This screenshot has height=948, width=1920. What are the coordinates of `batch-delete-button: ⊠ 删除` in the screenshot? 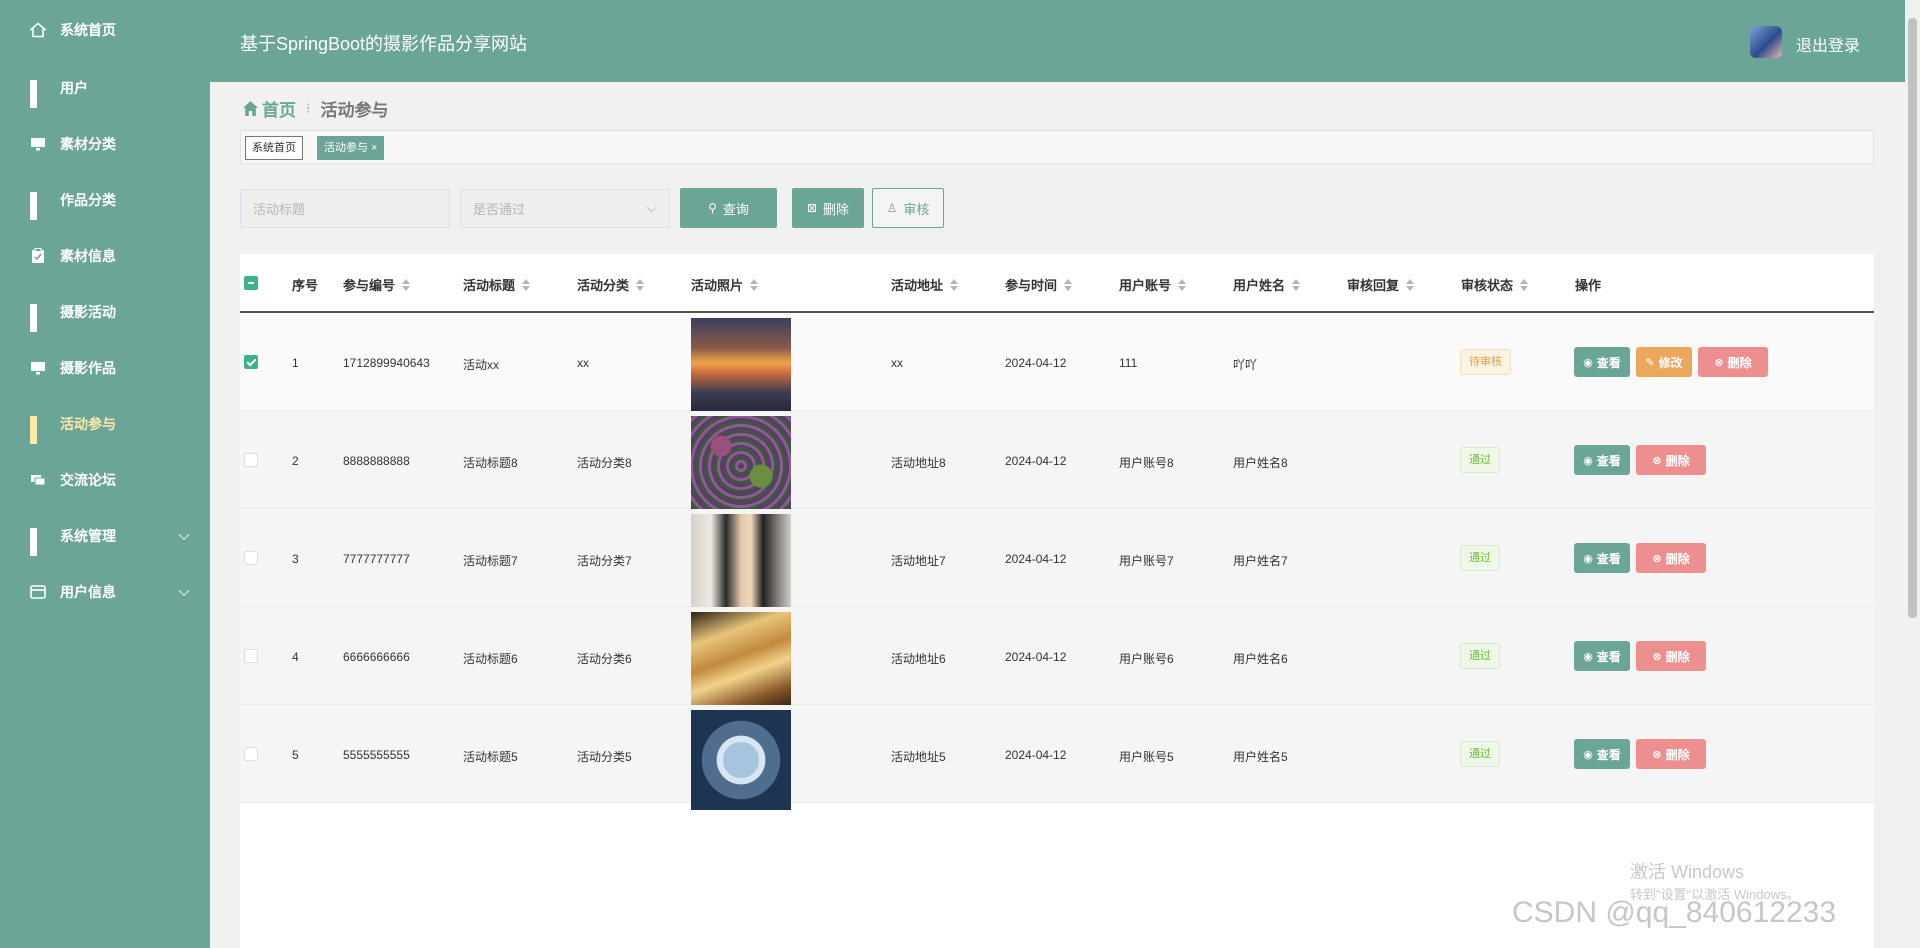 It's located at (828, 208).